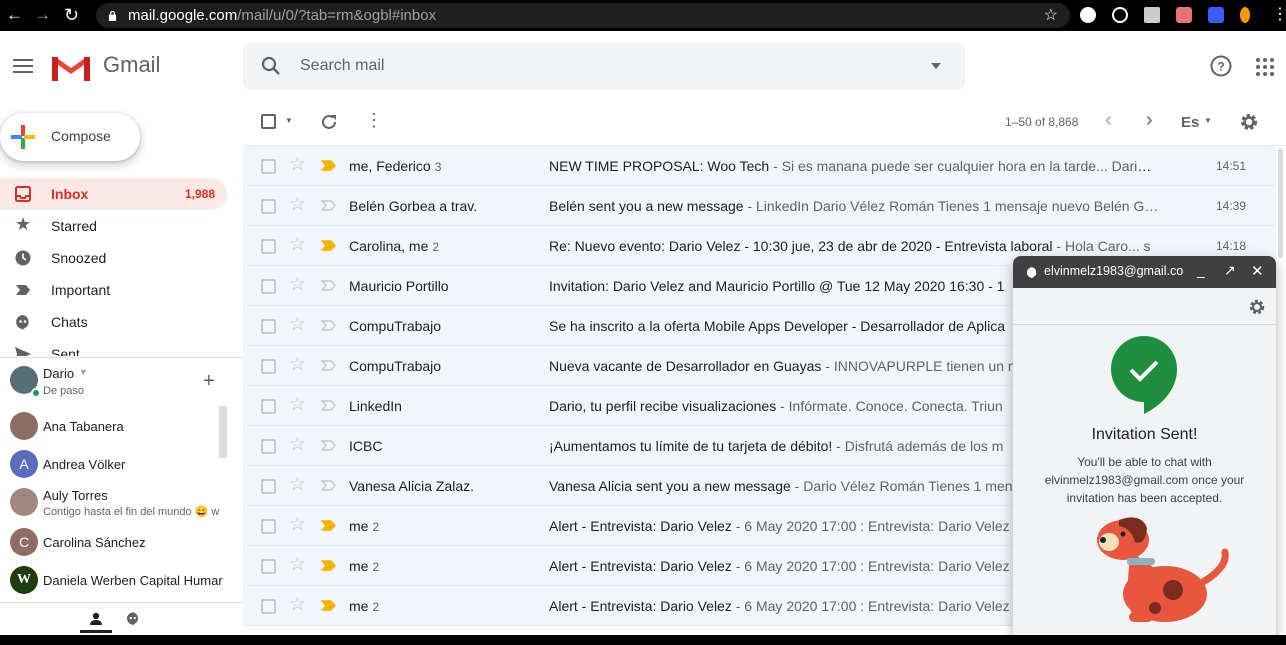 The image size is (1286, 645). I want to click on search-options-icon, so click(936, 66).